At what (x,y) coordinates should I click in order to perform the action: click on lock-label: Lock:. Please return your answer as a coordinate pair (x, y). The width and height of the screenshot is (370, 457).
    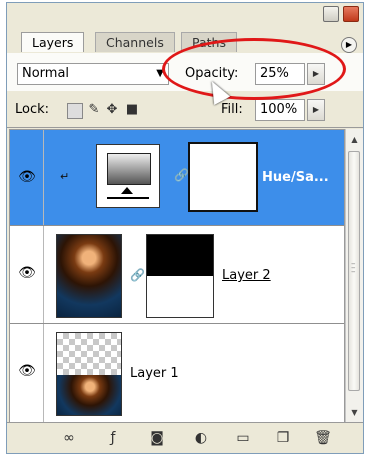
    Looking at the image, I should click on (32, 109).